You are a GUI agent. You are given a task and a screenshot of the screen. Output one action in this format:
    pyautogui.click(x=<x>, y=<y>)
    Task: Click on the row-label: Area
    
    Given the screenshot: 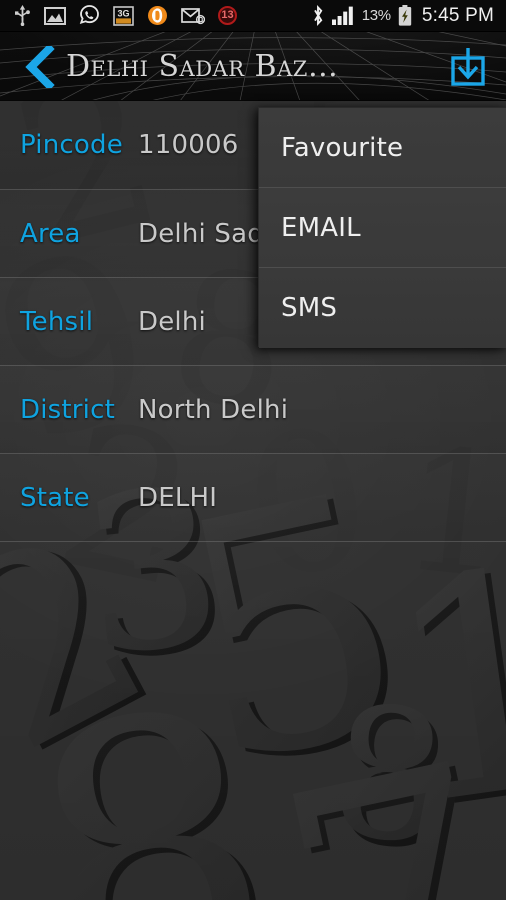 What is the action you would take?
    pyautogui.click(x=50, y=233)
    